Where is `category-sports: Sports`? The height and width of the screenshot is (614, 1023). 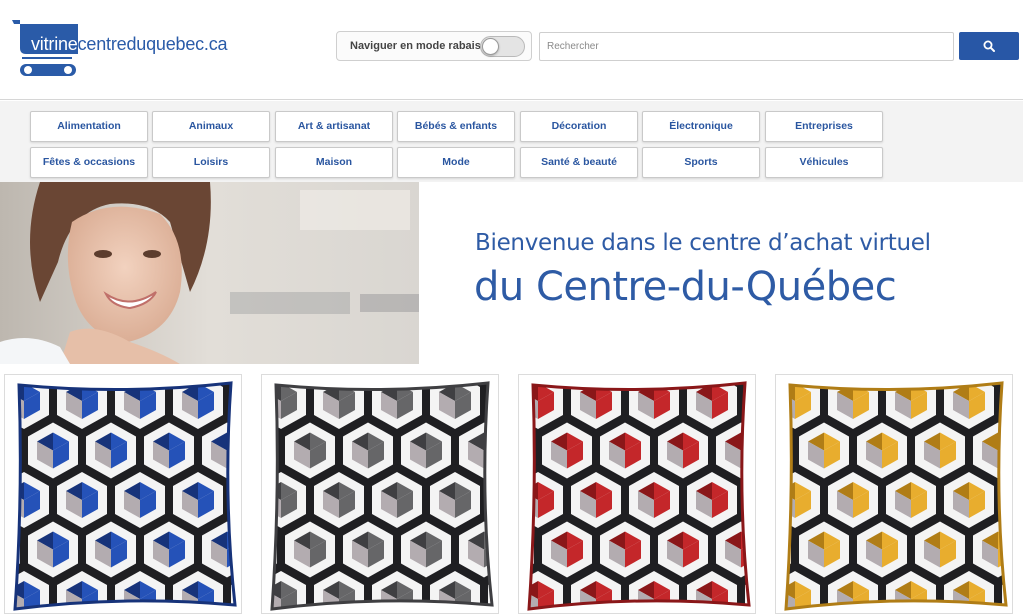 category-sports: Sports is located at coordinates (701, 162).